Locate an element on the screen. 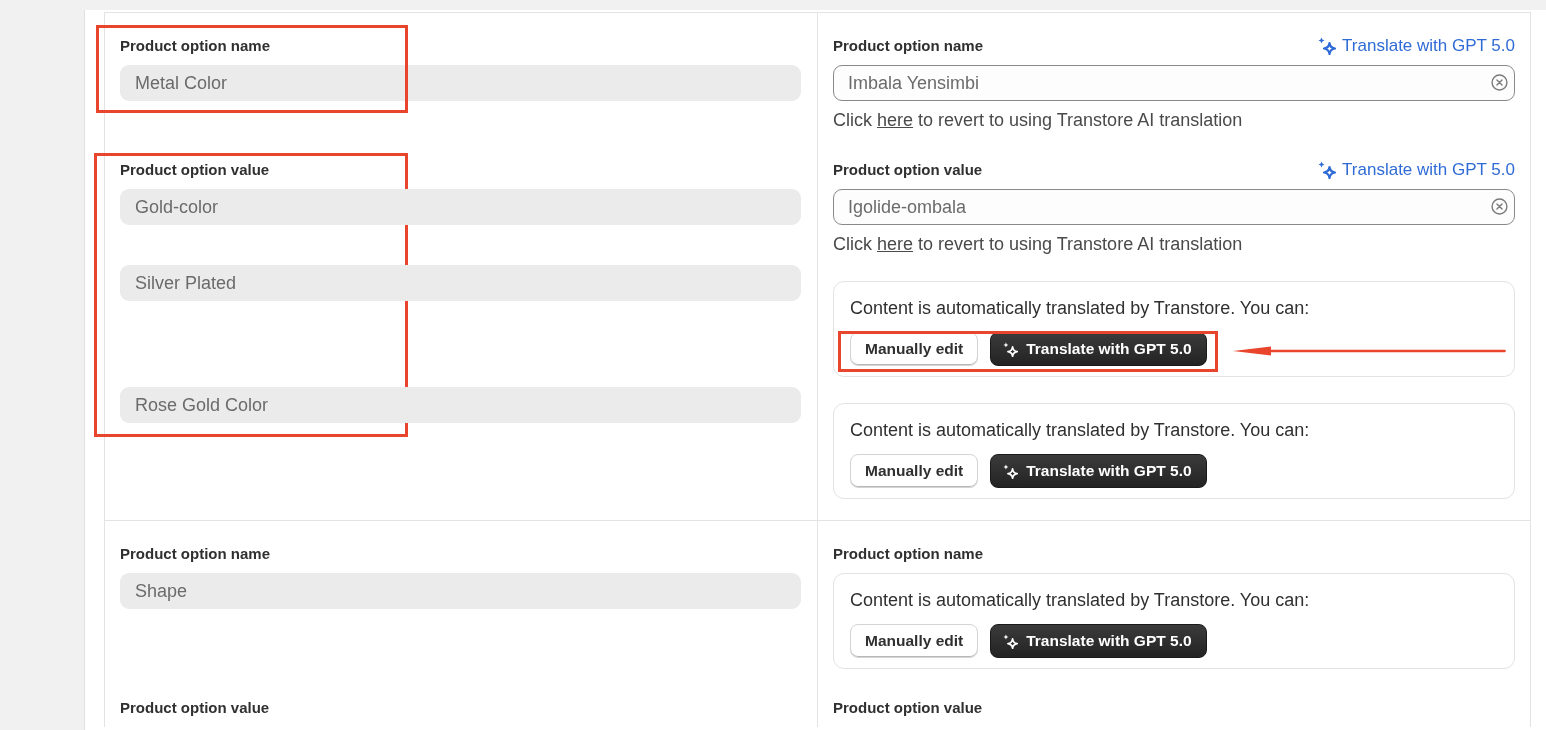 This screenshot has width=1546, height=730. translation-field: Imbala Yensimbi is located at coordinates (1174, 83).